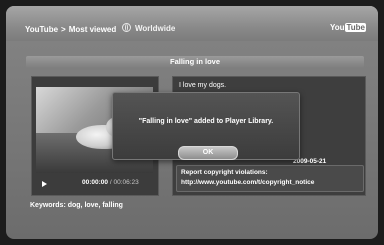 The height and width of the screenshot is (245, 384). I want to click on copyright-label: Report copyright violations:, so click(224, 172).